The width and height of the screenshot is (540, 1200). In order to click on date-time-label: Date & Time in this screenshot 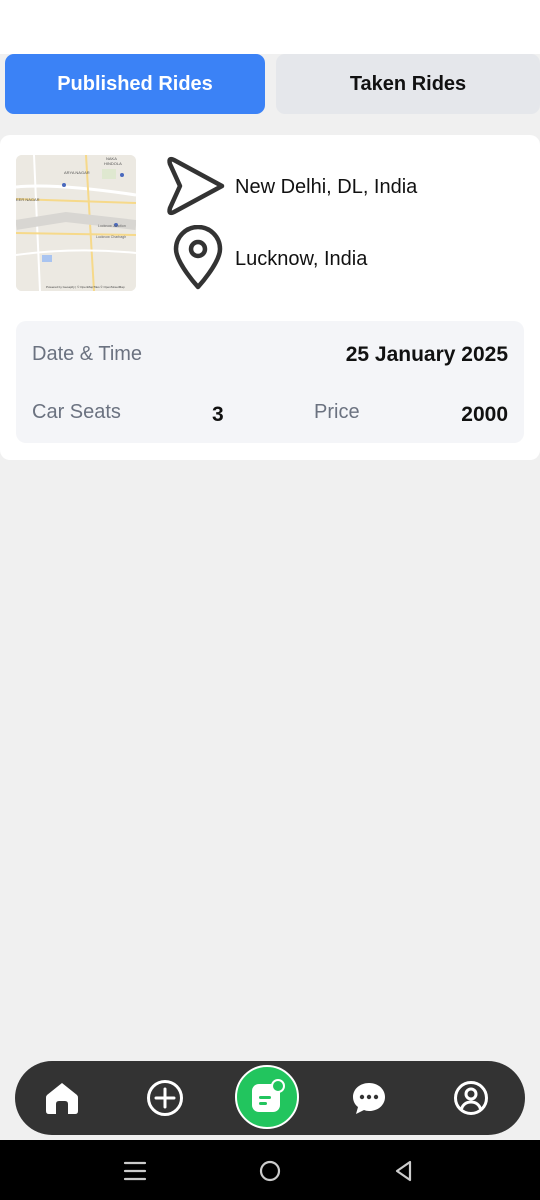, I will do `click(87, 354)`.